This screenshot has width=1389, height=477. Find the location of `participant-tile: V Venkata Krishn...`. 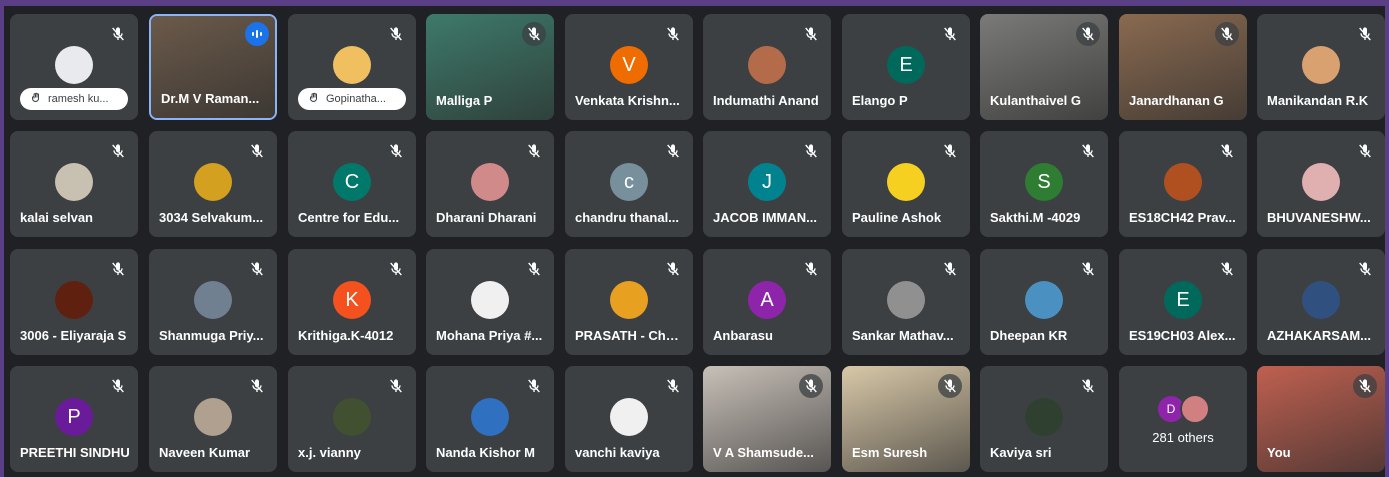

participant-tile: V Venkata Krishn... is located at coordinates (629, 67).